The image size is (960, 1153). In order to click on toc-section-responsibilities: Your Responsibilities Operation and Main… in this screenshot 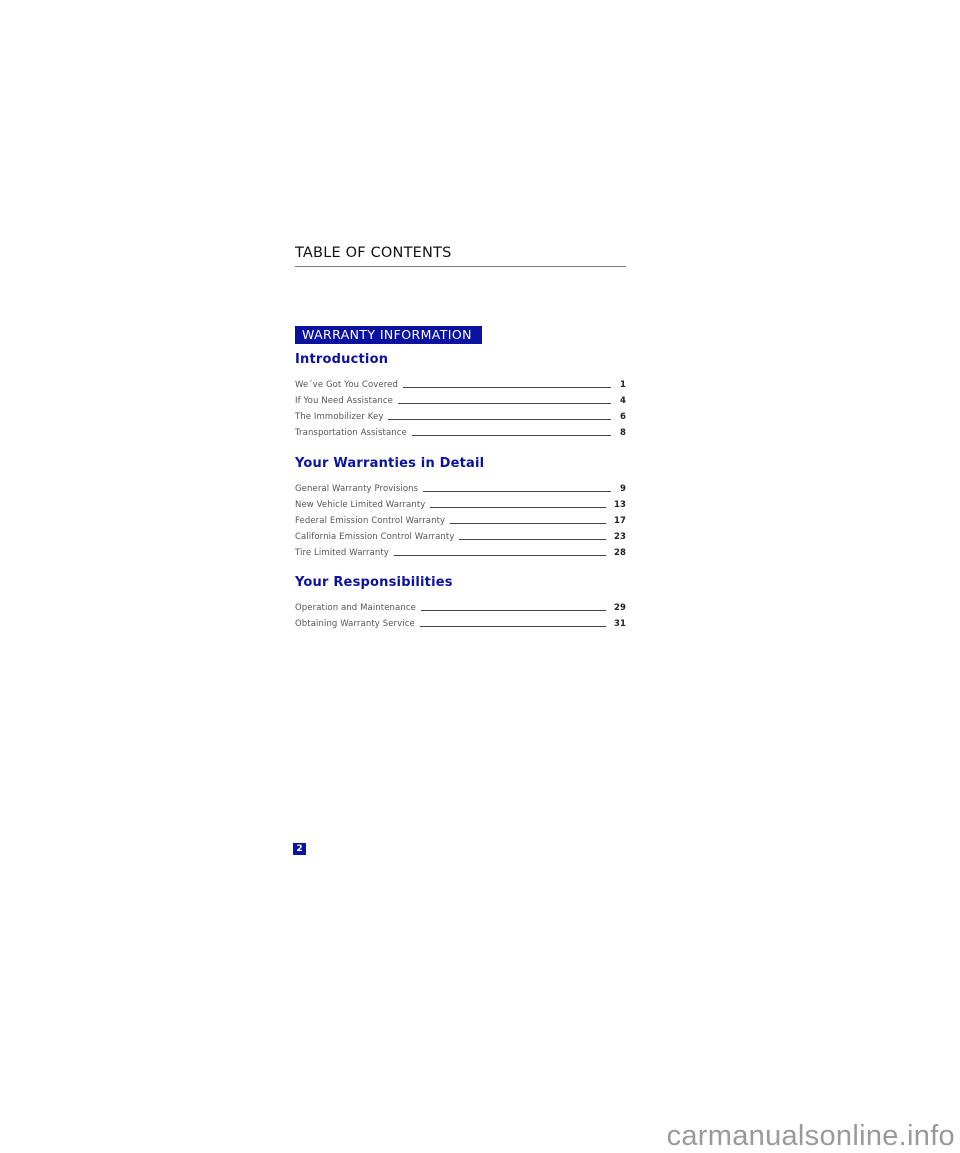, I will do `click(460, 602)`.